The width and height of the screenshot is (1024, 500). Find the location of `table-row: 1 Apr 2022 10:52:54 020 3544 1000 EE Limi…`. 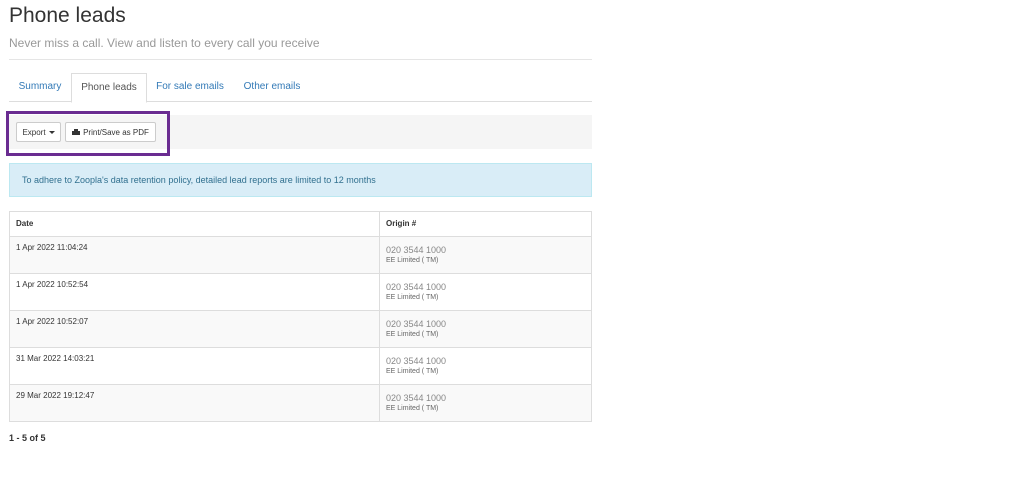

table-row: 1 Apr 2022 10:52:54 020 3544 1000 EE Limi… is located at coordinates (300, 292).